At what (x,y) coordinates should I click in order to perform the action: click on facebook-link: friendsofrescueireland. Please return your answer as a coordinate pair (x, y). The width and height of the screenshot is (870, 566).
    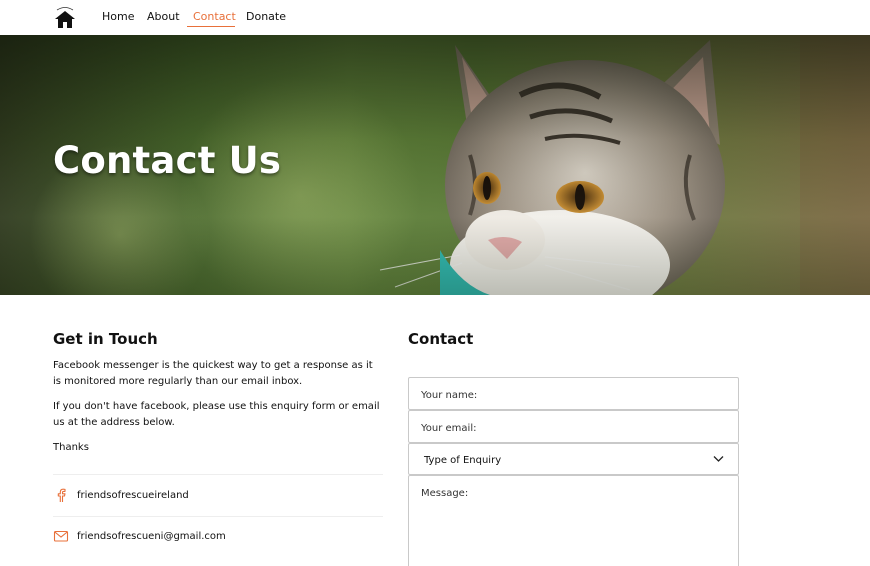
    Looking at the image, I should click on (121, 495).